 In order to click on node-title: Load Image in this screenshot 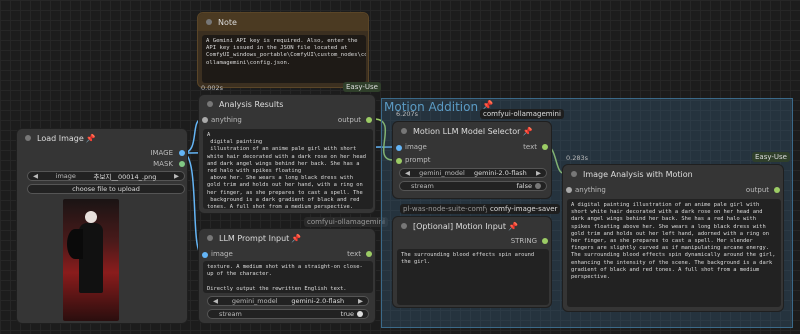, I will do `click(60, 138)`.